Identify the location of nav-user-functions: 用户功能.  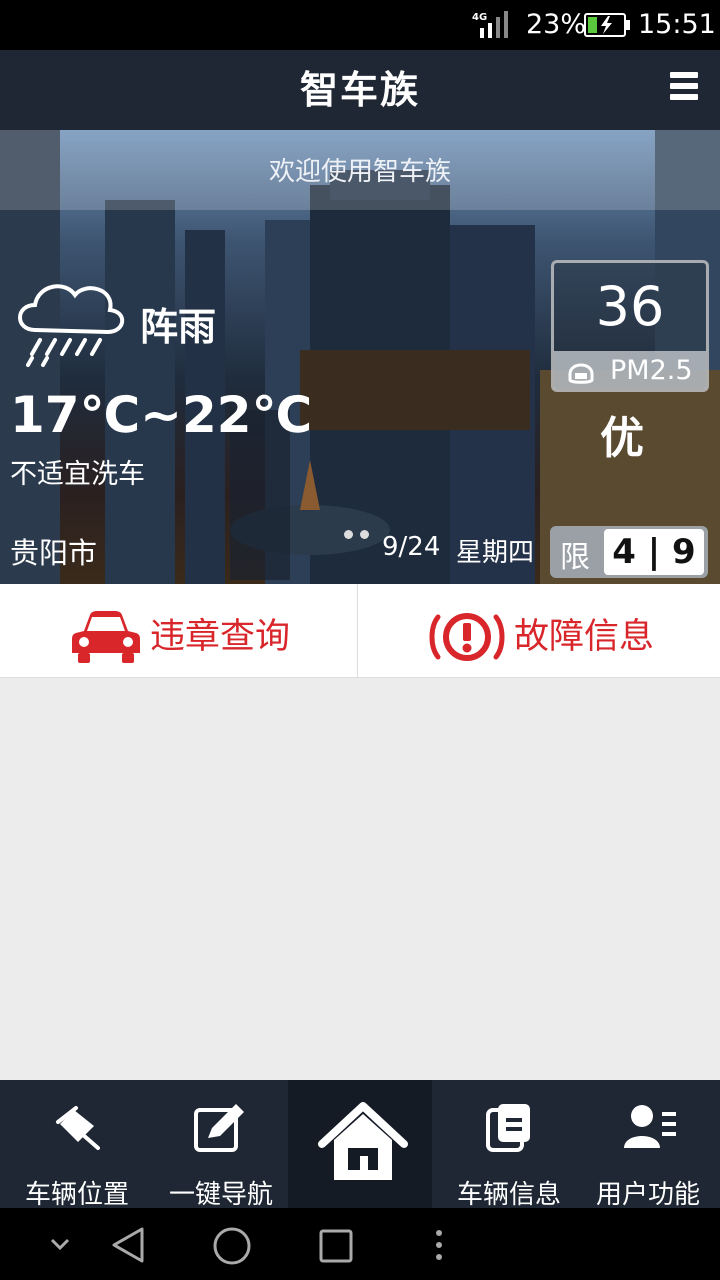
(648, 1145).